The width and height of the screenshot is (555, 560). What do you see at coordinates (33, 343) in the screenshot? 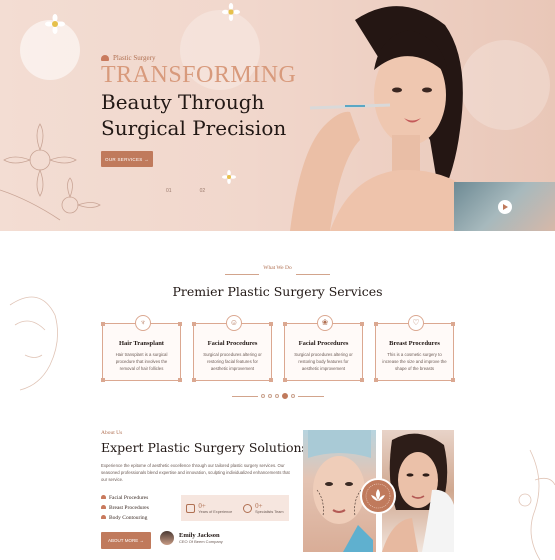
I see `face-line-art` at bounding box center [33, 343].